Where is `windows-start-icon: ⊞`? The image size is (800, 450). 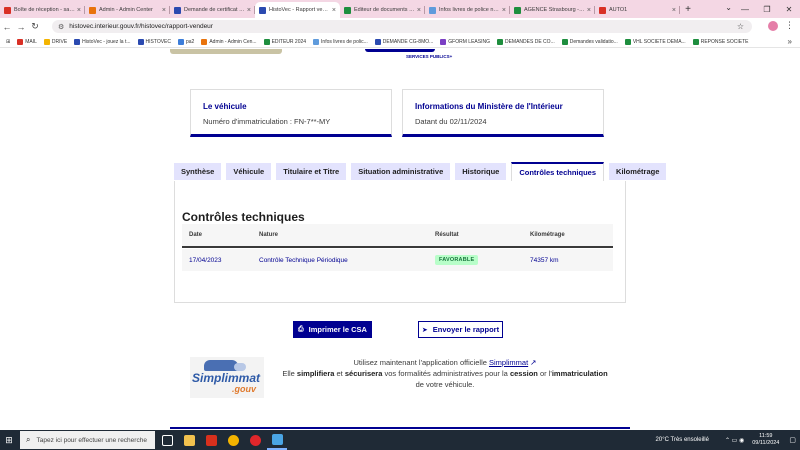
windows-start-icon: ⊞ is located at coordinates (9, 440).